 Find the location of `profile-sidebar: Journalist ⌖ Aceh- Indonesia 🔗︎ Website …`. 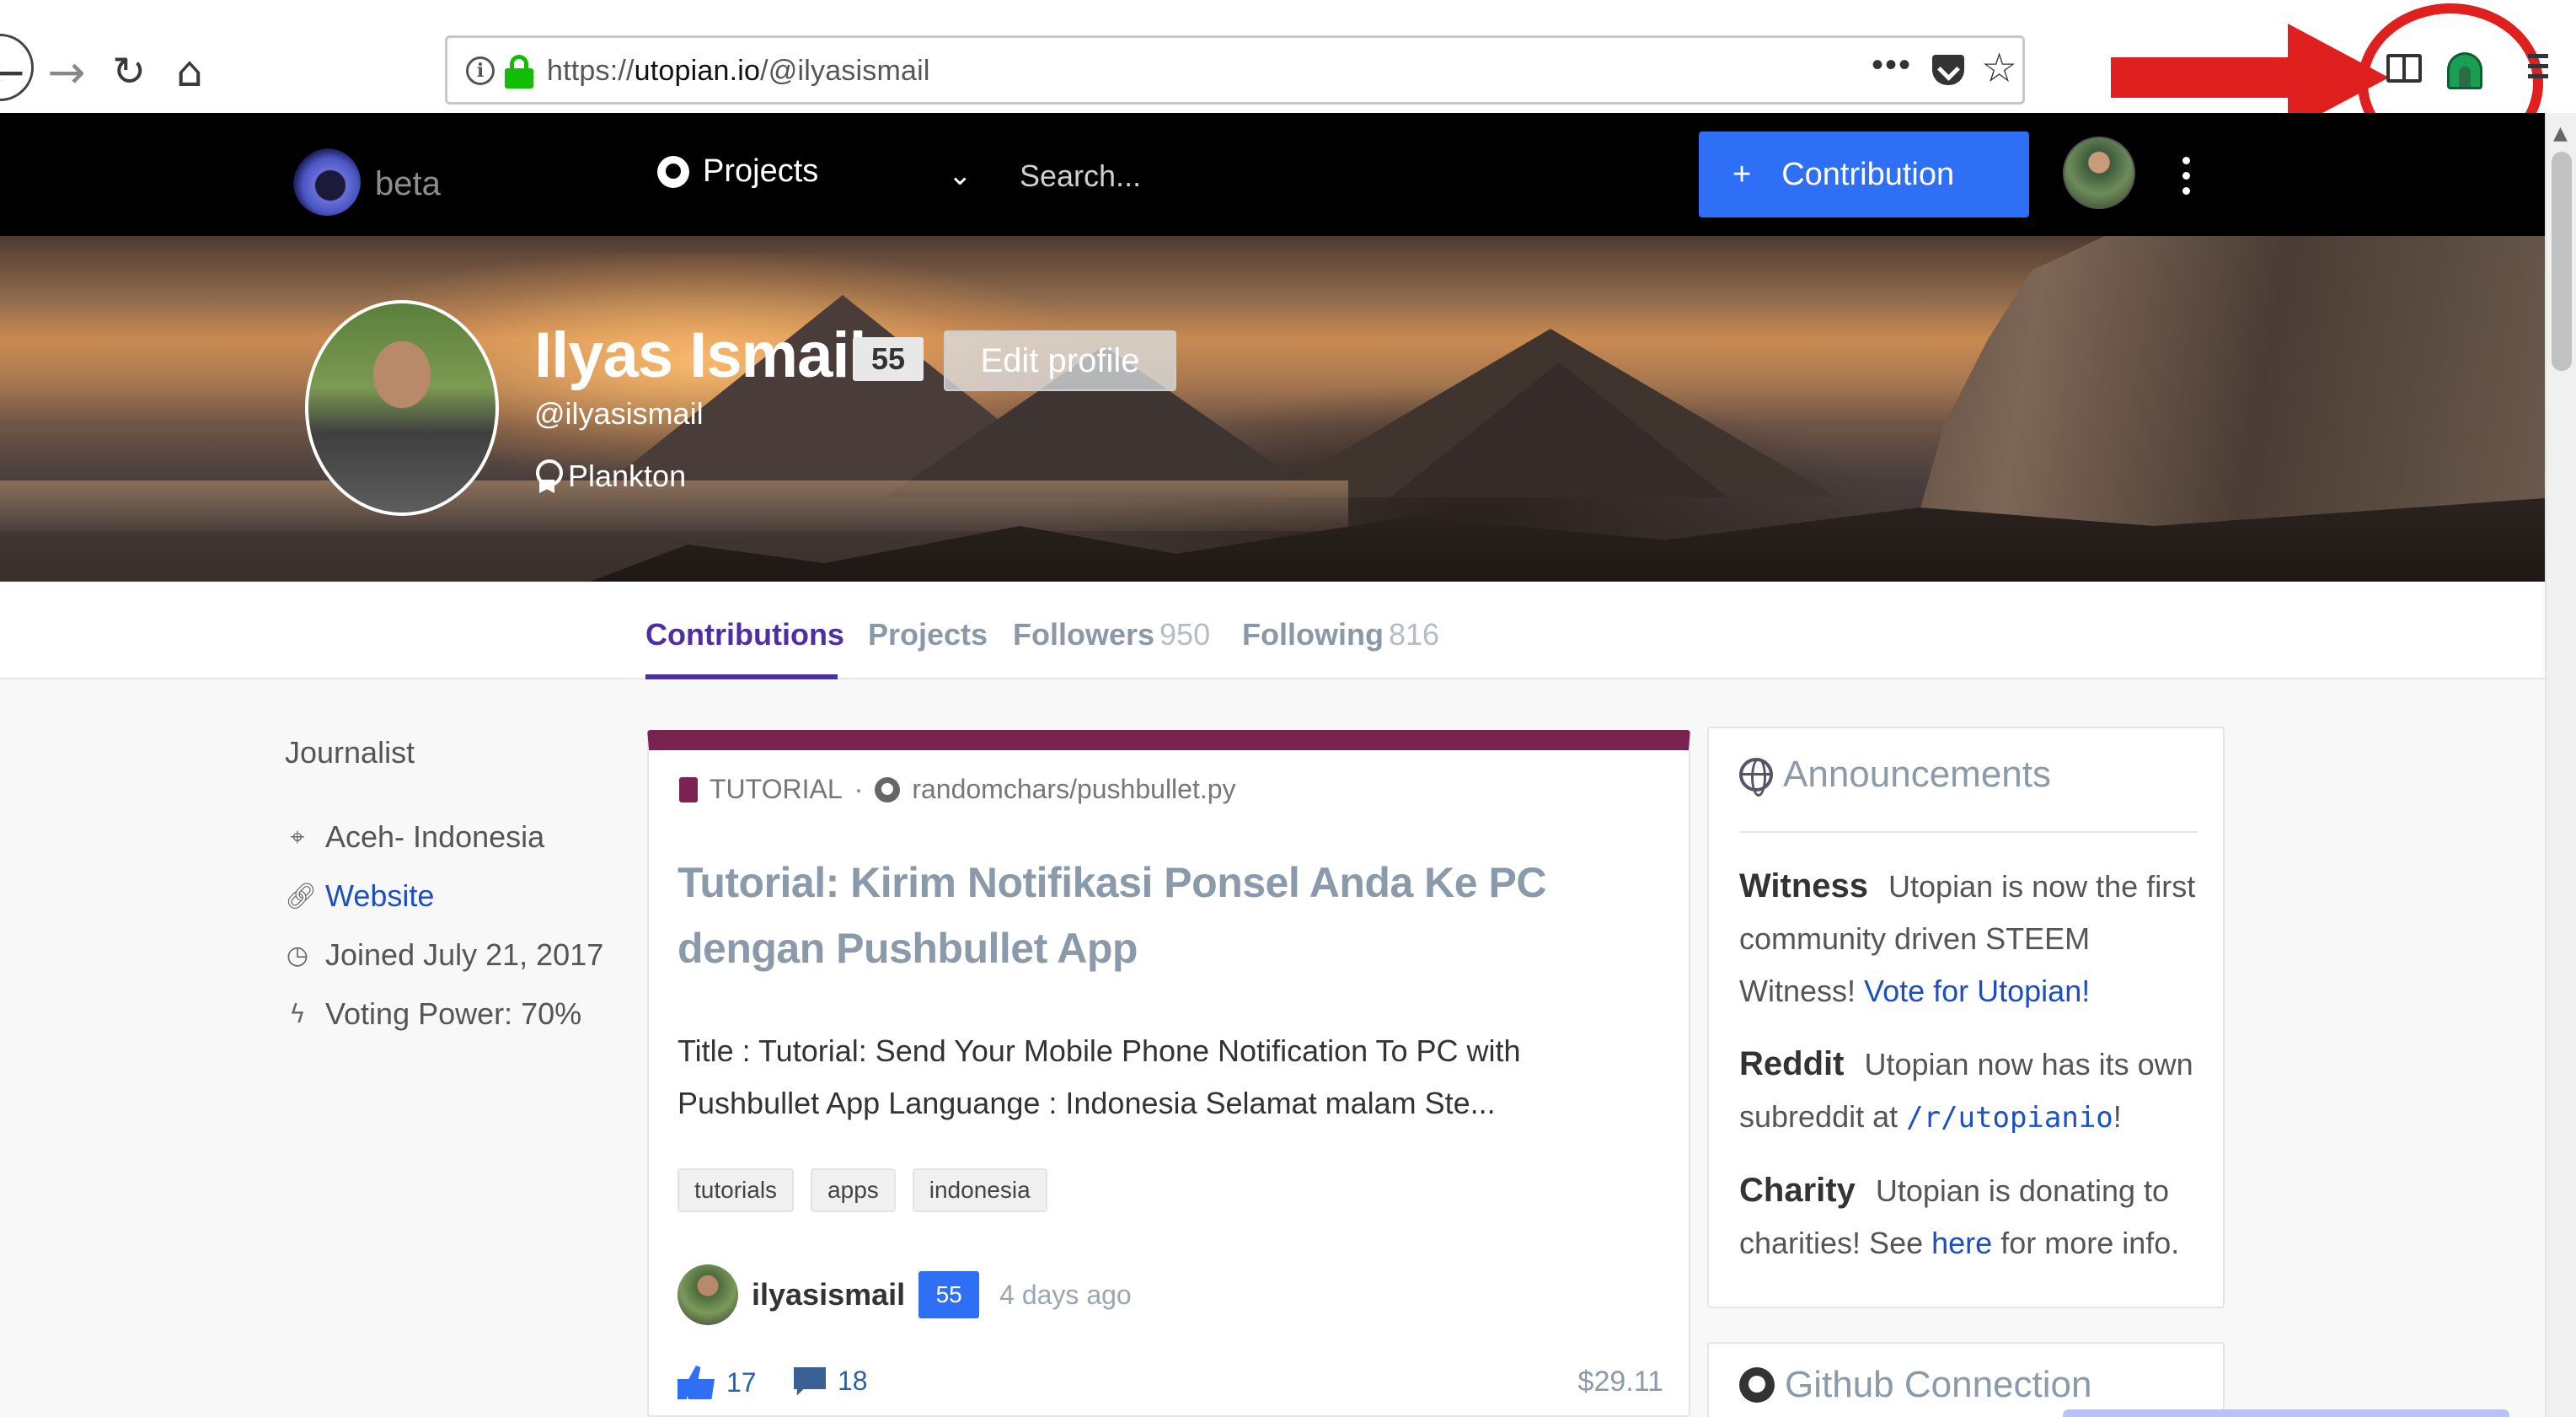

profile-sidebar: Journalist ⌖ Aceh- Indonesia 🔗︎ Website … is located at coordinates (454, 889).